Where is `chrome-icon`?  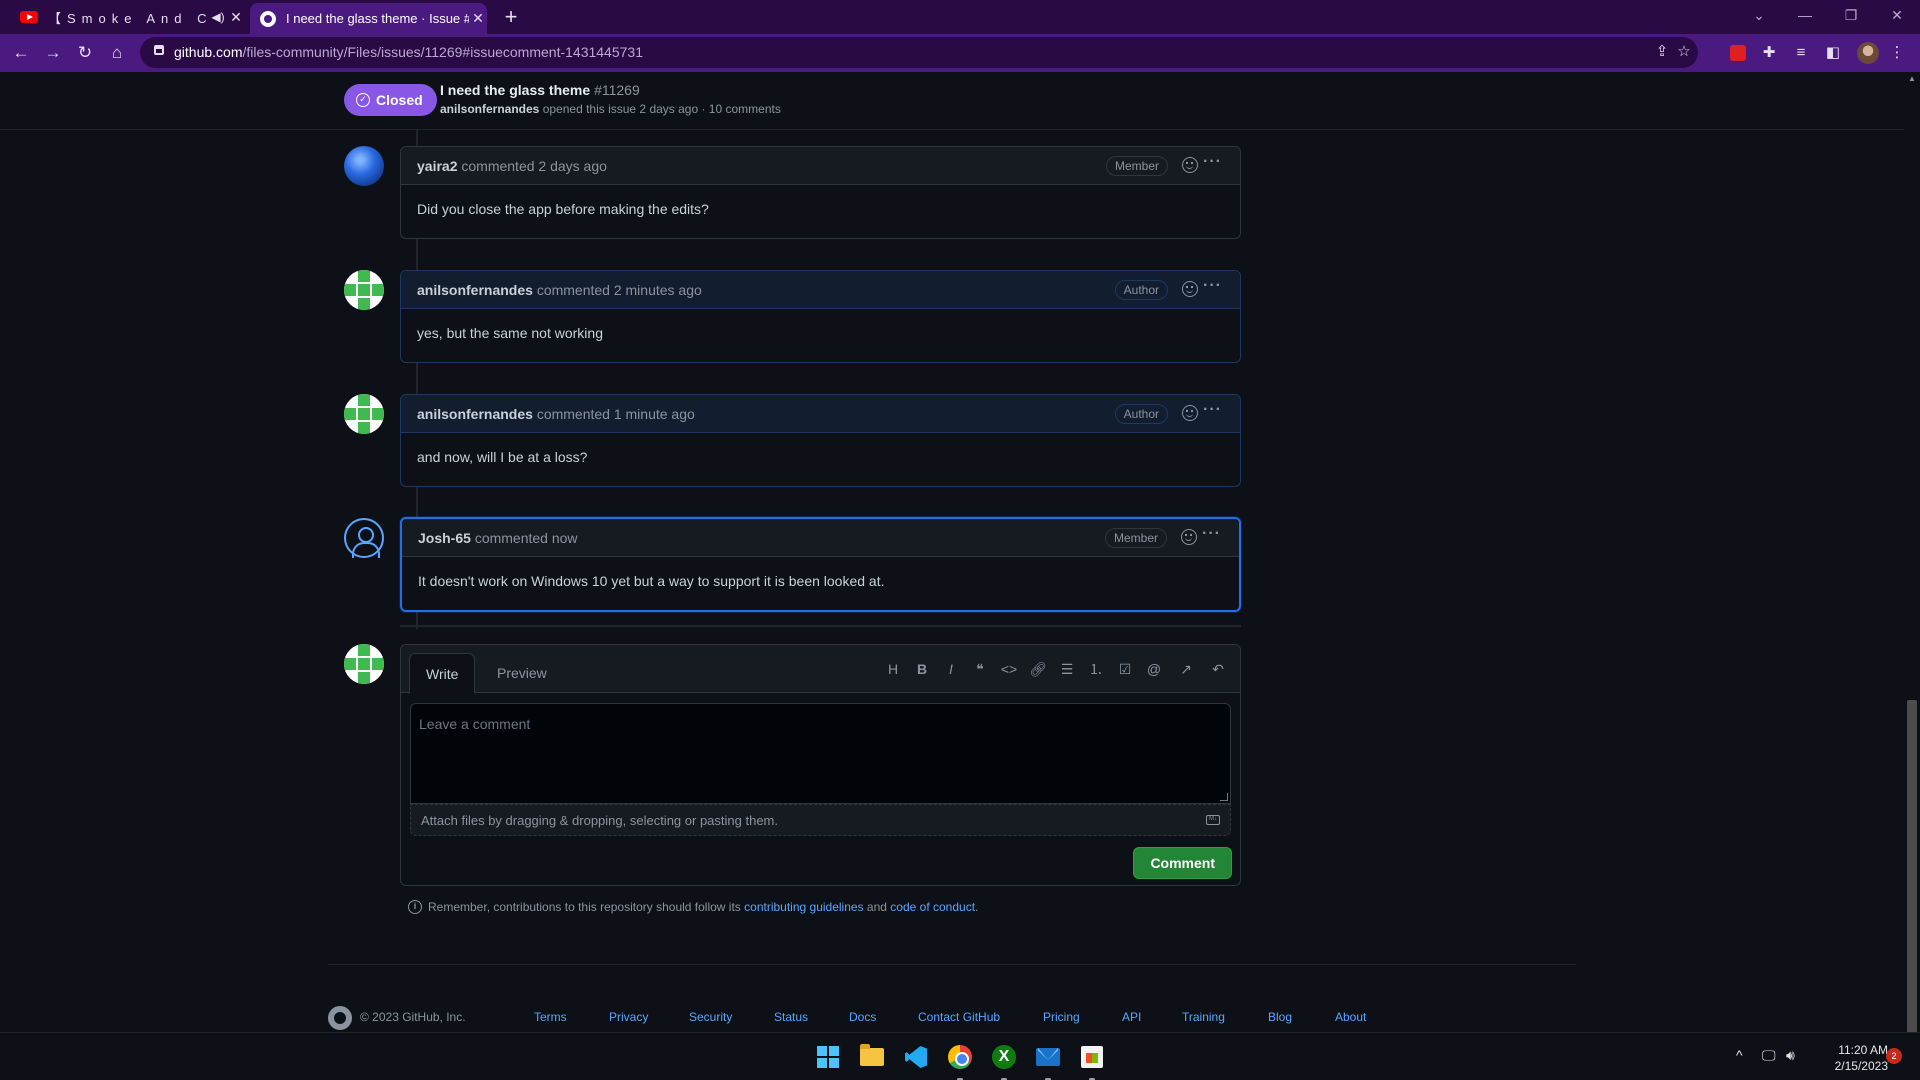 chrome-icon is located at coordinates (960, 1057).